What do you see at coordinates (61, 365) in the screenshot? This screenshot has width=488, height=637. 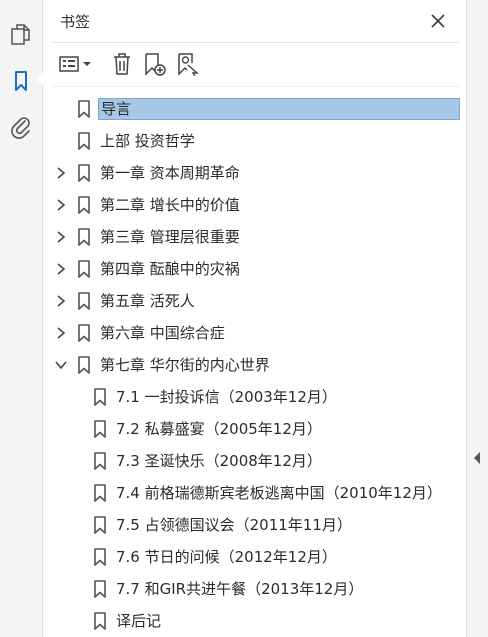 I see `chevron-down-icon` at bounding box center [61, 365].